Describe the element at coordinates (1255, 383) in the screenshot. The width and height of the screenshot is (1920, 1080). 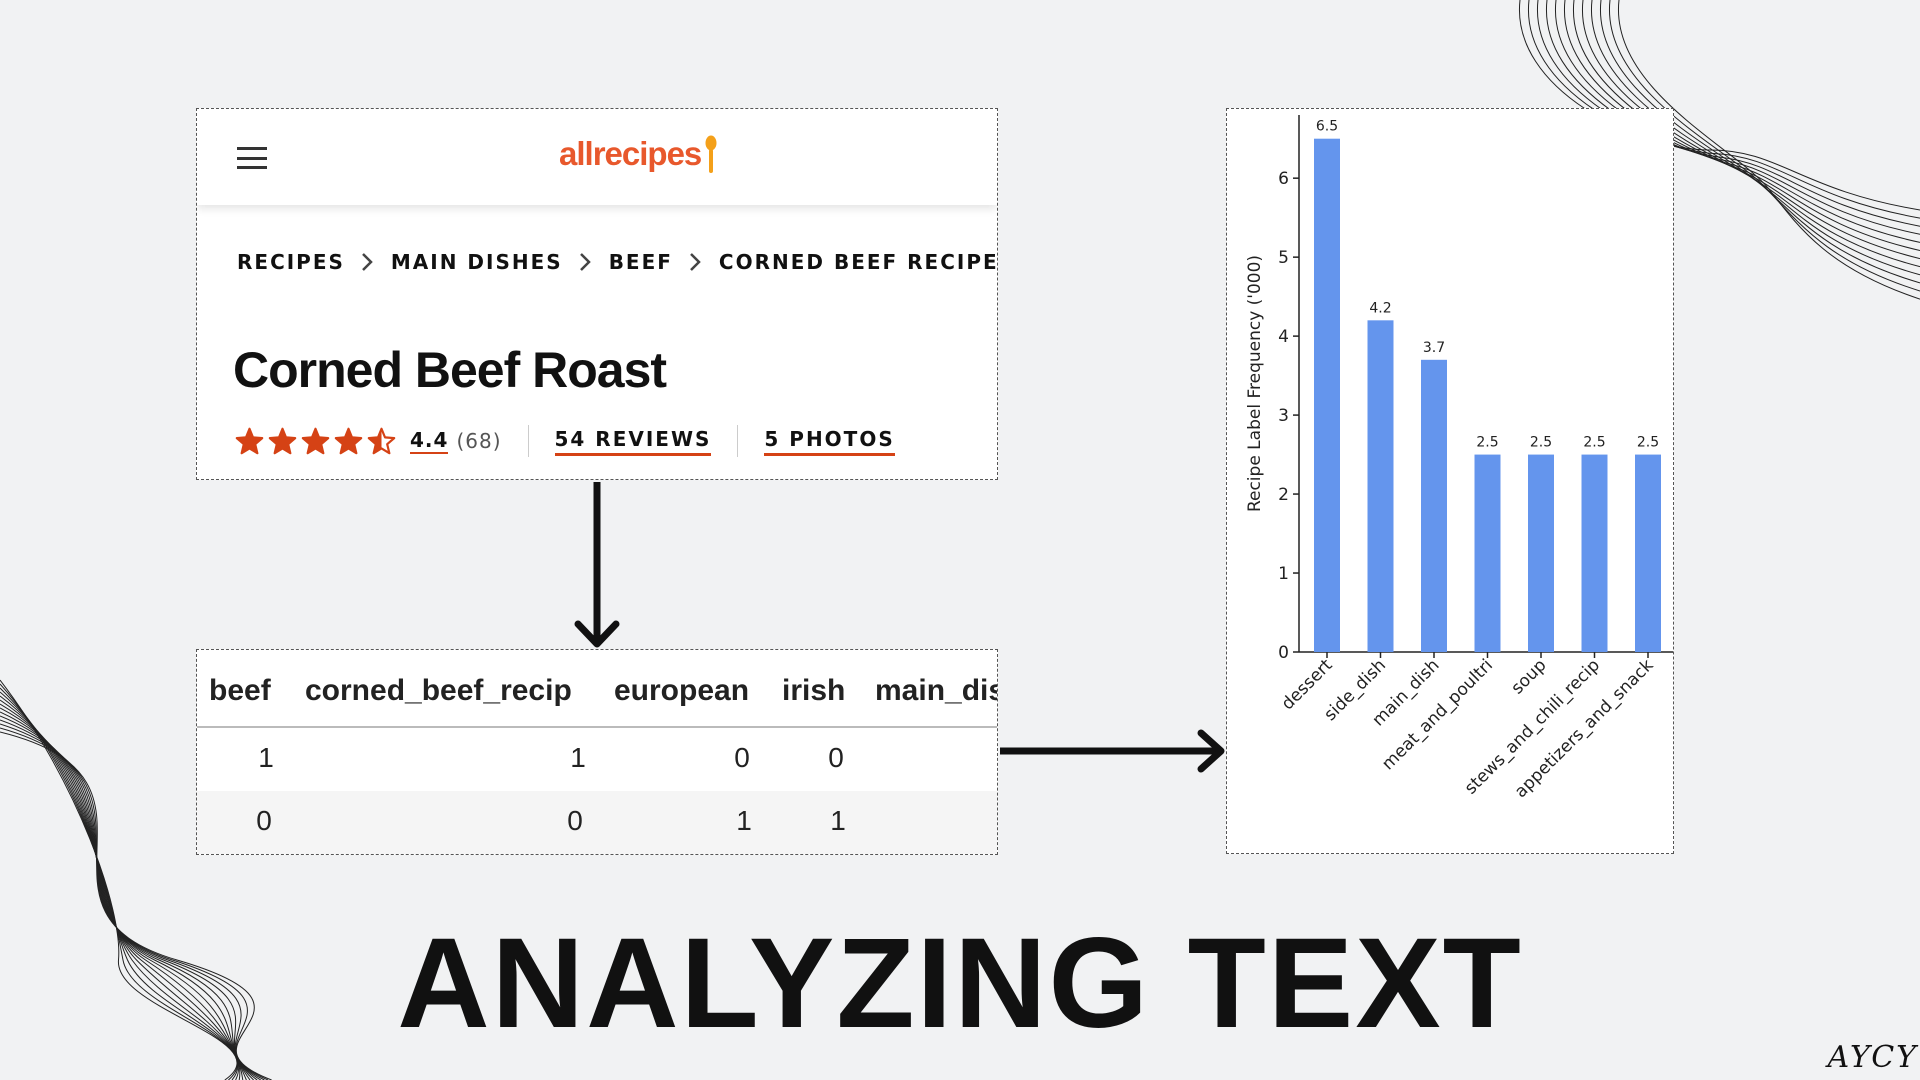
I see `y-axis-label: Recipe Label Frequency ('000)` at that location.